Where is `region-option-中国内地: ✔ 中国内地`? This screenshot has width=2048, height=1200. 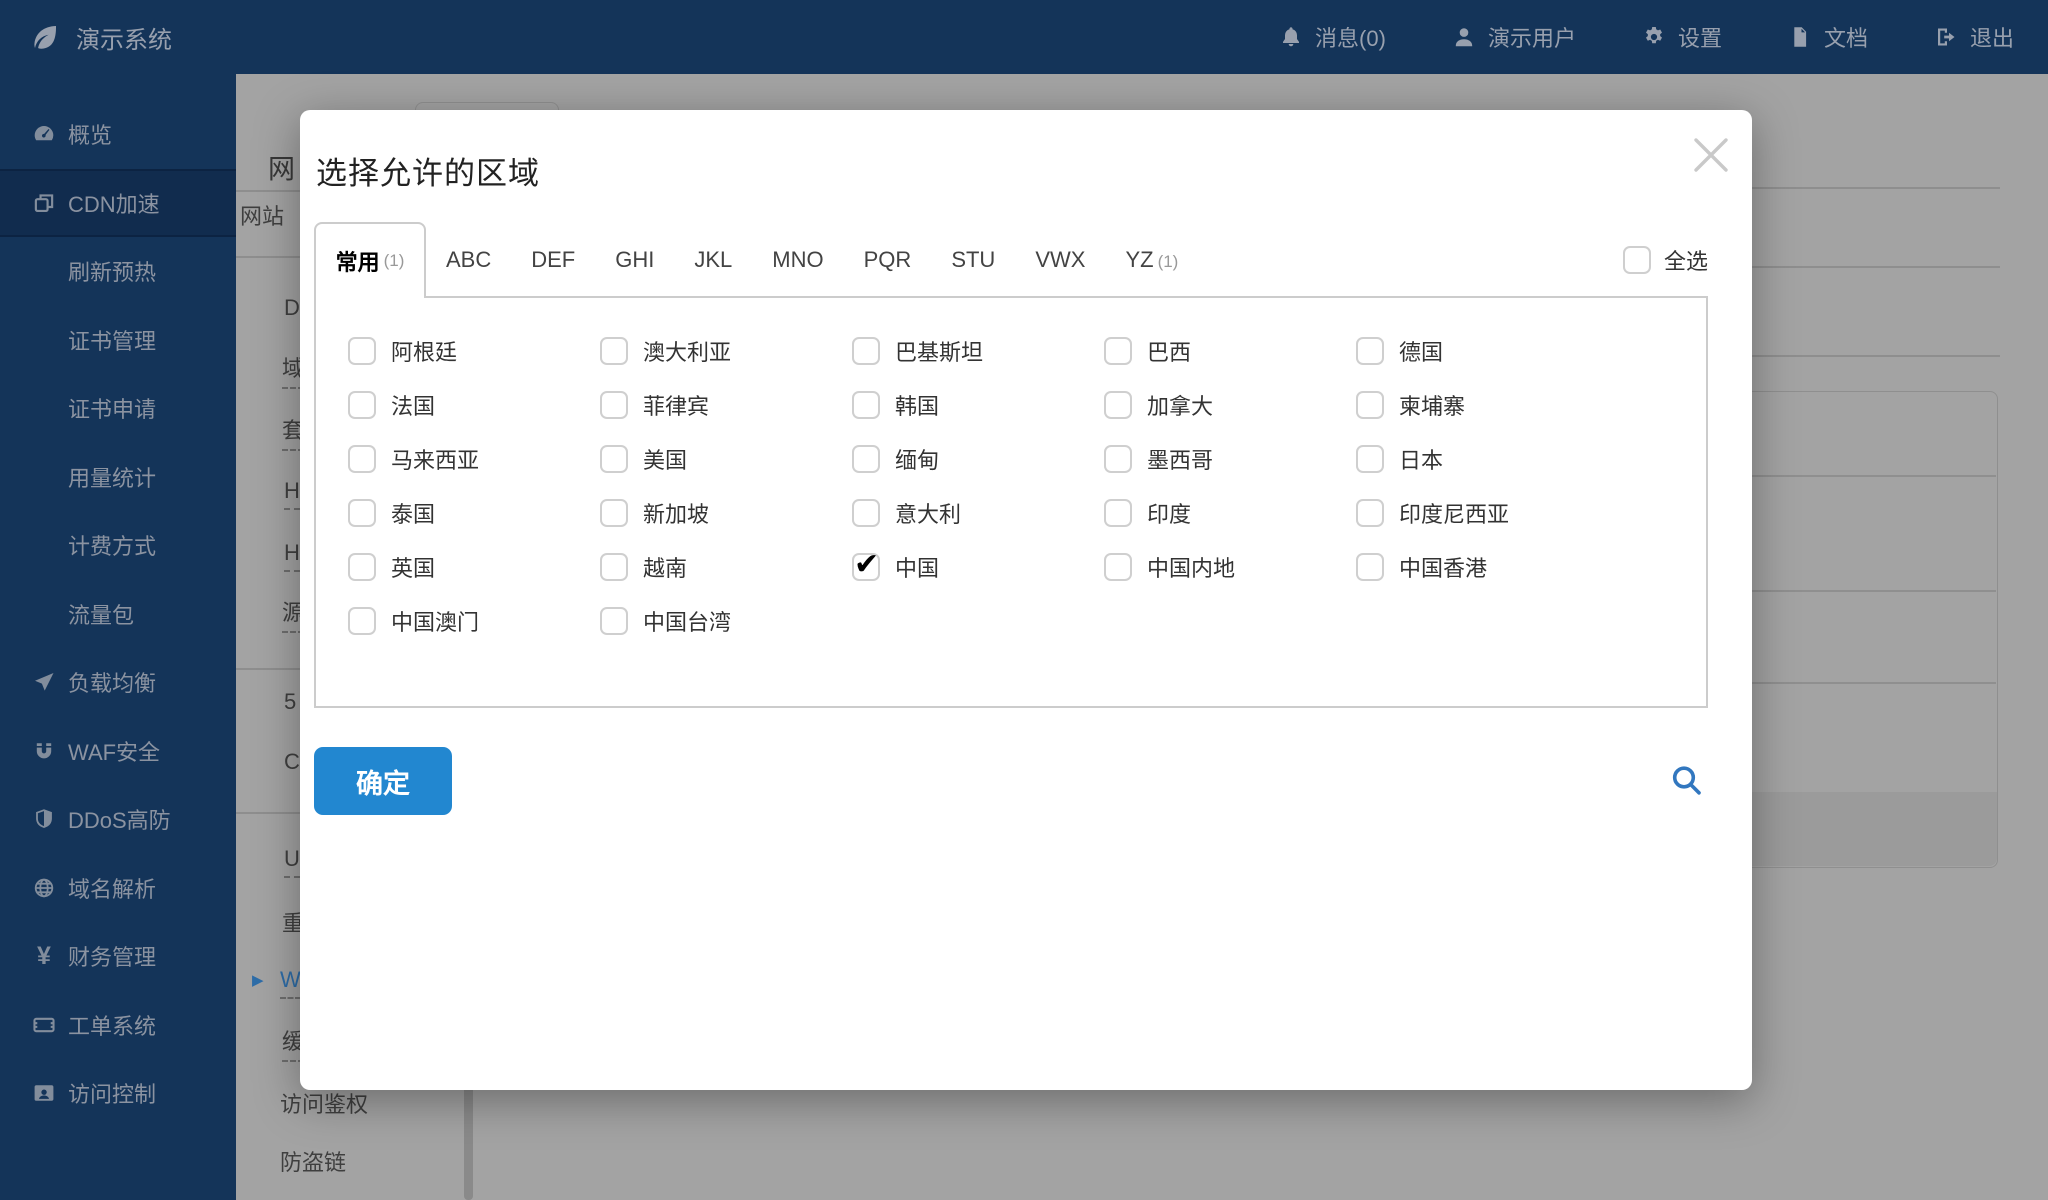
region-option-中国内地: ✔ 中国内地 is located at coordinates (1230, 567).